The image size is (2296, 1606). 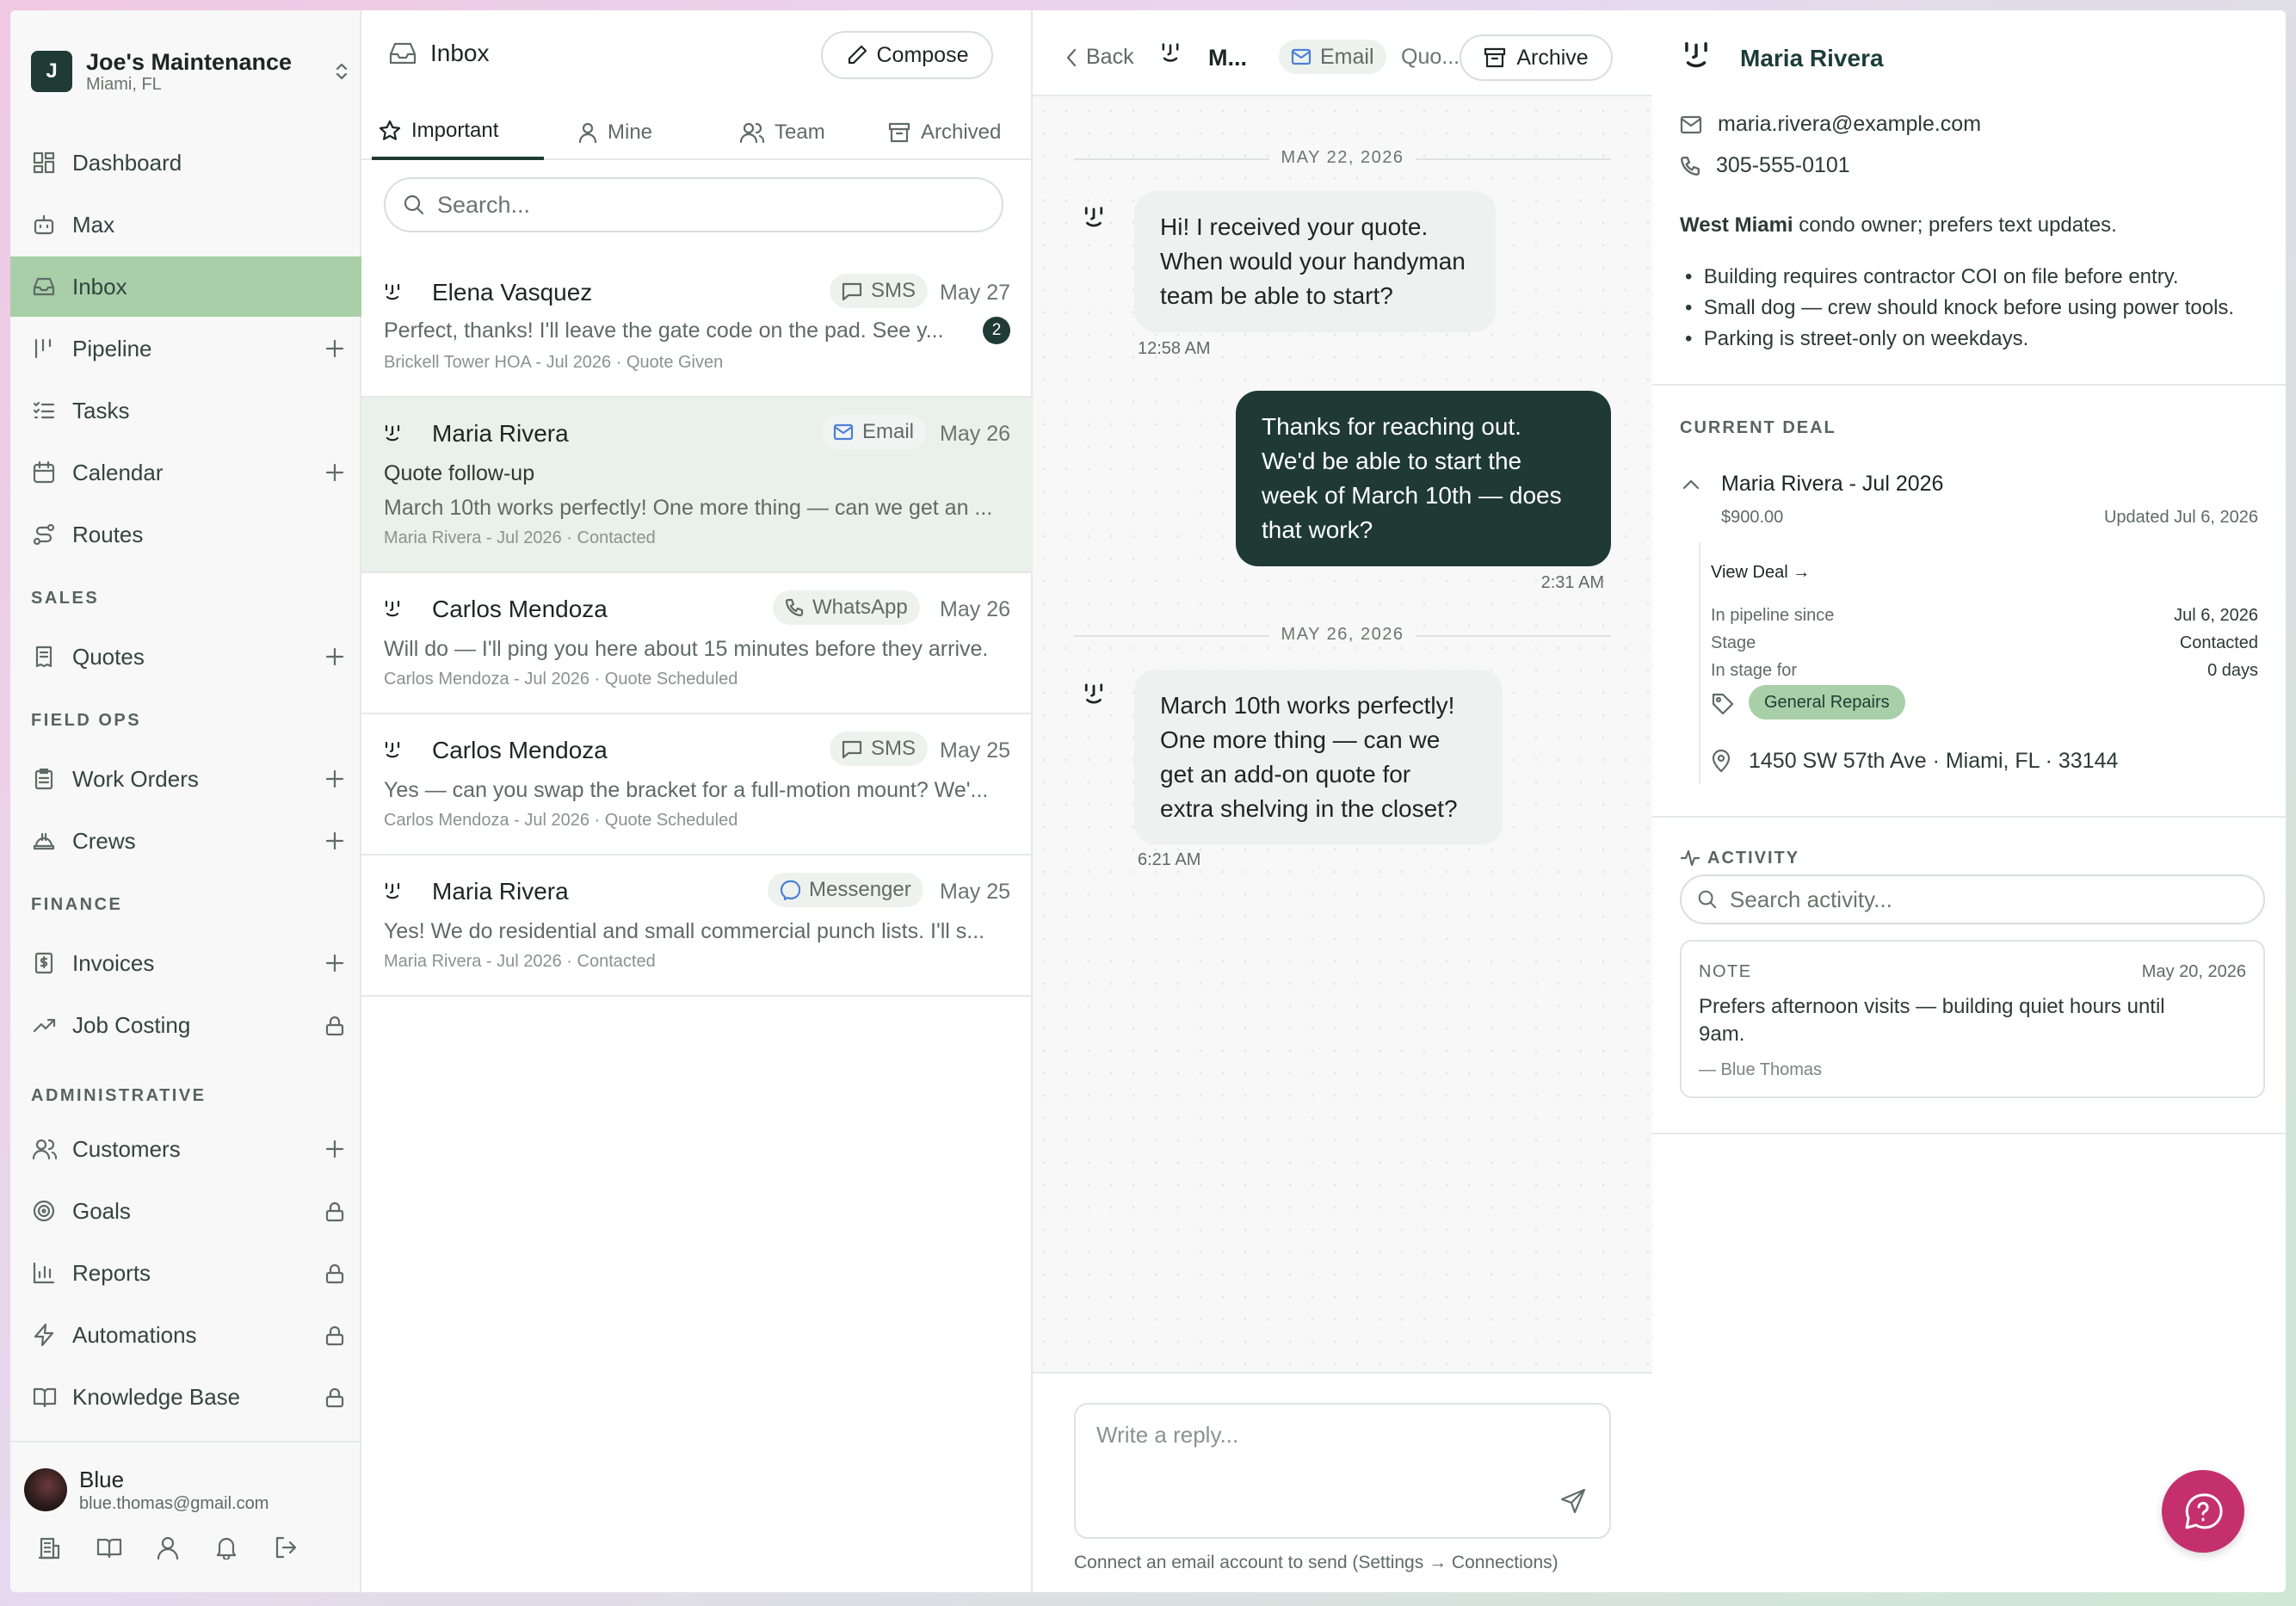 What do you see at coordinates (520, 609) in the screenshot?
I see `conversation-name: Carlos Mendoza` at bounding box center [520, 609].